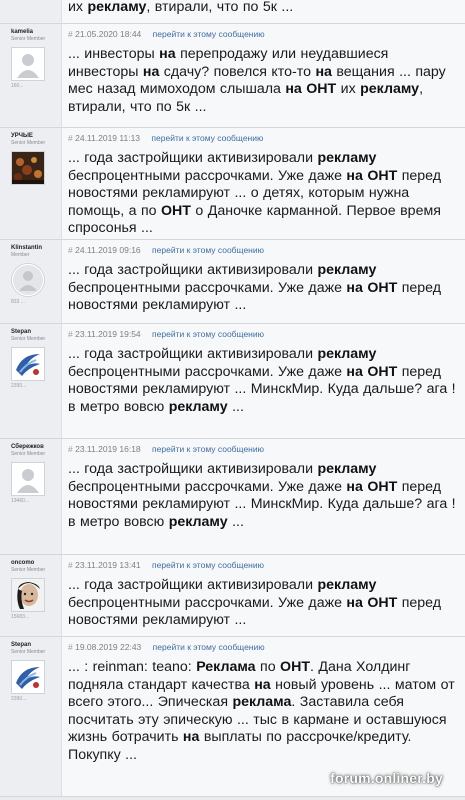 The image size is (465, 800). I want to click on highlighted-keyword: реклама, so click(262, 702).